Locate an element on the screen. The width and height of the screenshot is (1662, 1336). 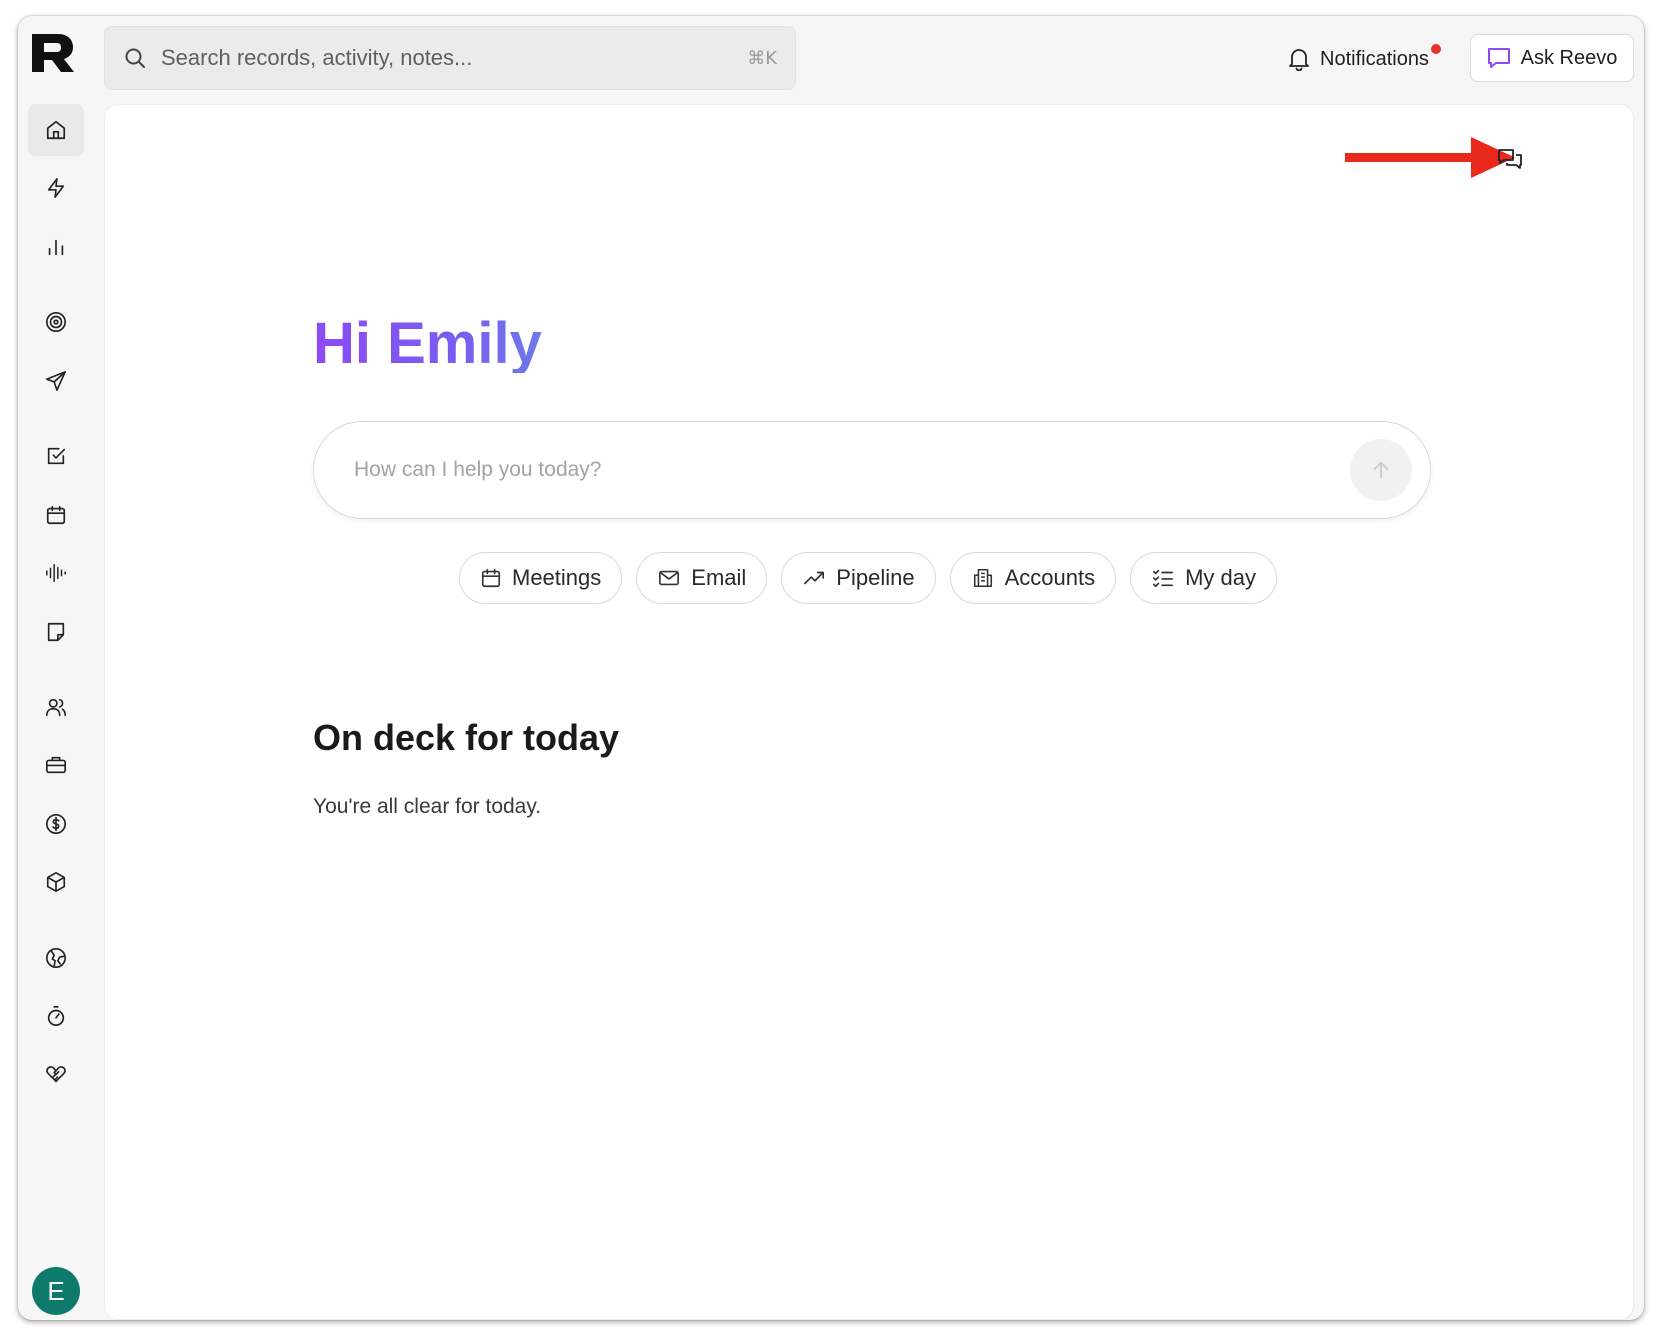
building-icon is located at coordinates (983, 578).